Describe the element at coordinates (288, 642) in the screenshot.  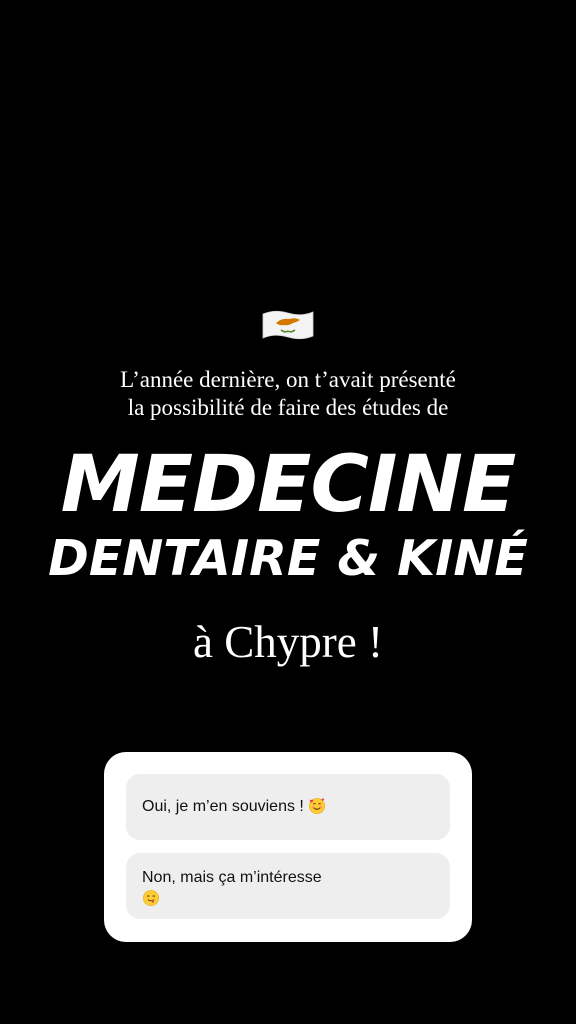
I see `location-text: à Chypre !` at that location.